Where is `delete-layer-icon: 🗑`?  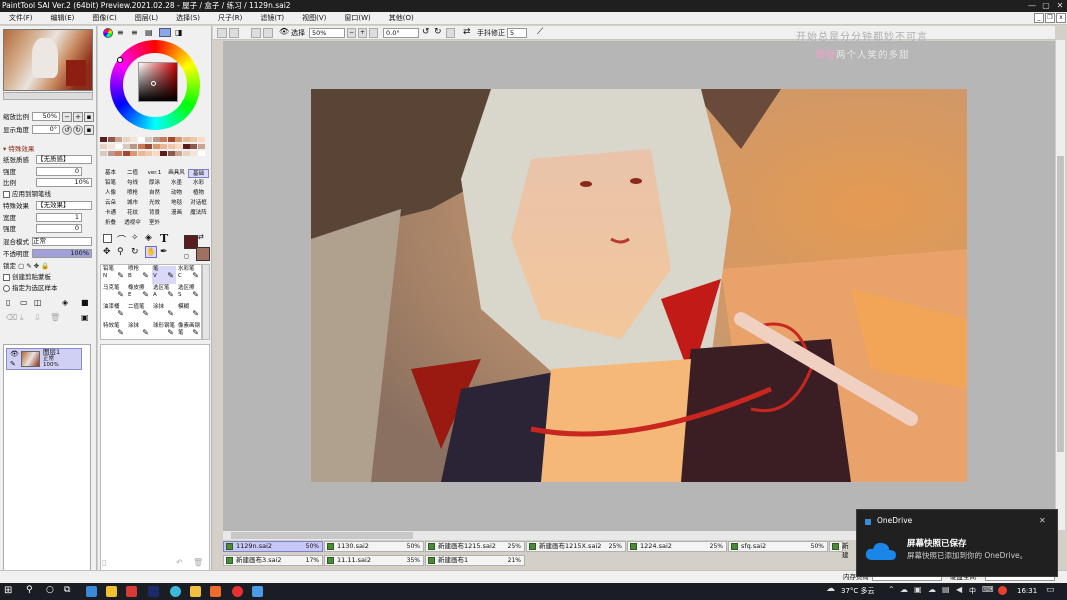 delete-layer-icon: 🗑 is located at coordinates (55, 317).